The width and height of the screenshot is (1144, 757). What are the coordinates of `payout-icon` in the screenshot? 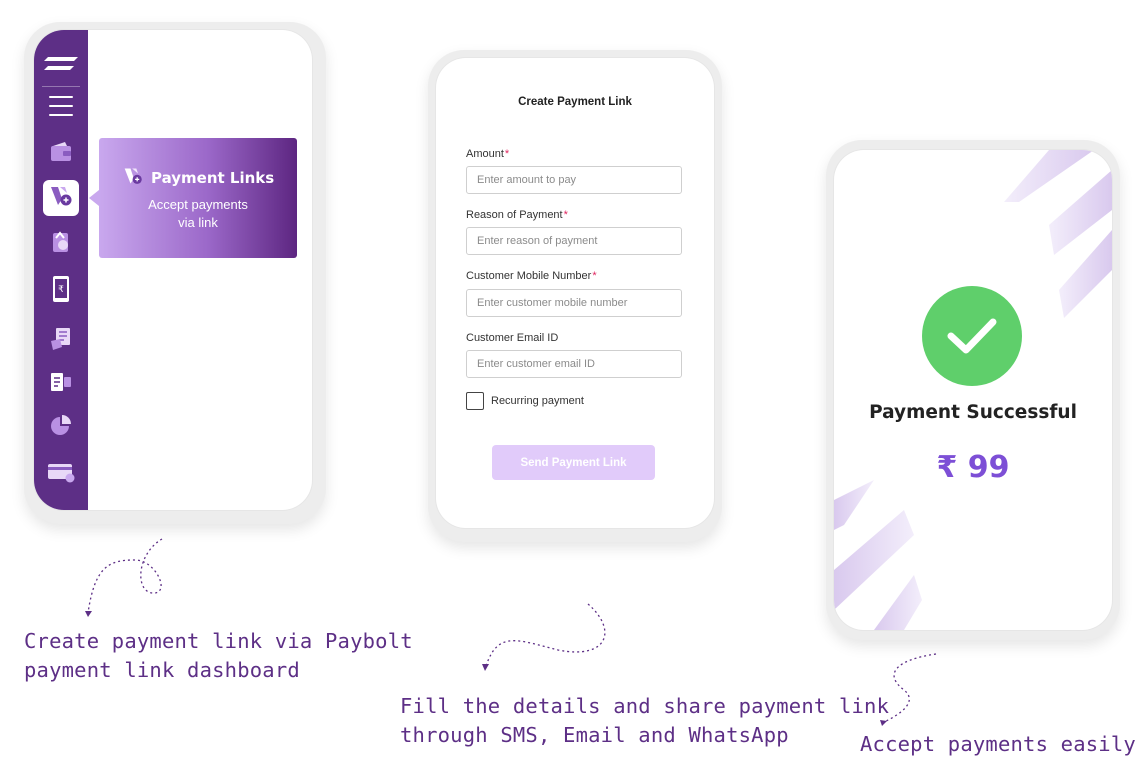 It's located at (61, 244).